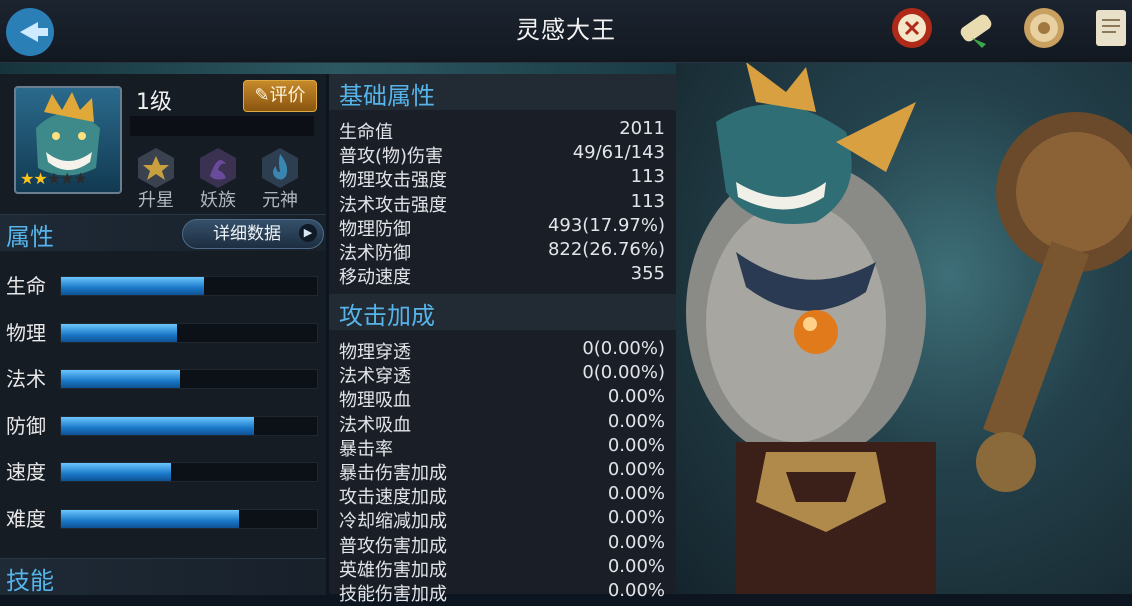  What do you see at coordinates (156, 168) in the screenshot?
I see `star-badge-icon` at bounding box center [156, 168].